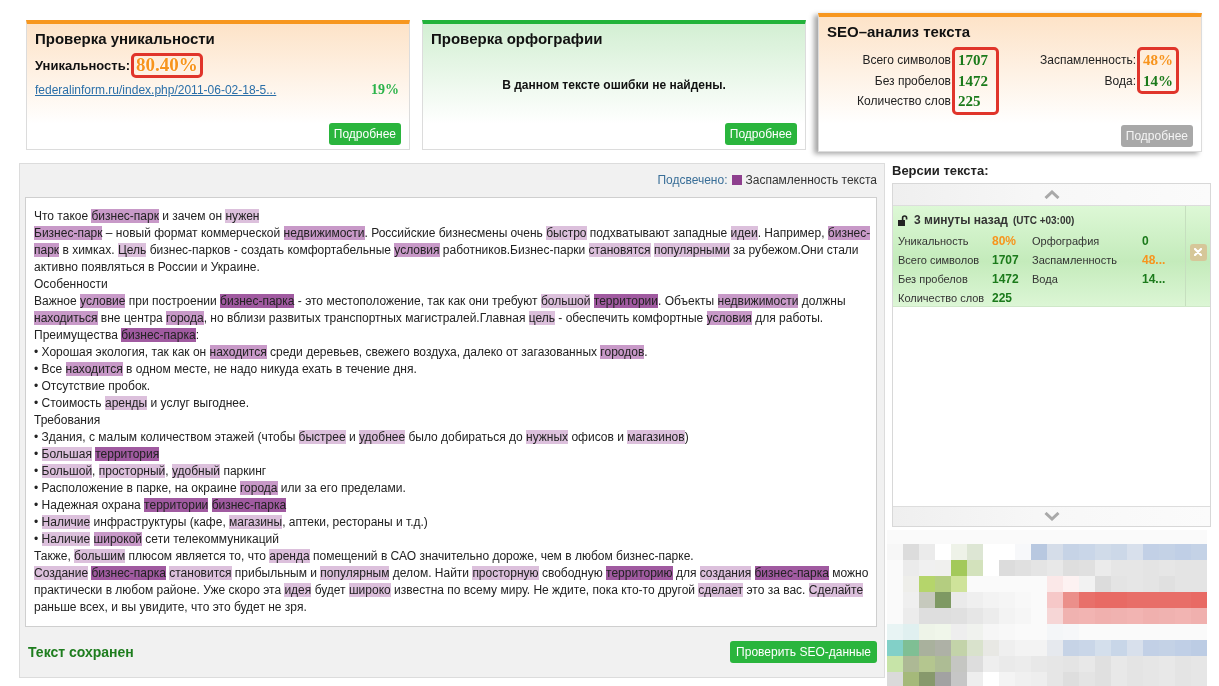  Describe the element at coordinates (231, 522) in the screenshot. I see `text-line: • Наличие инфраструктуры (кафе, магазины, аптеки, рестораны и т.д.)` at that location.